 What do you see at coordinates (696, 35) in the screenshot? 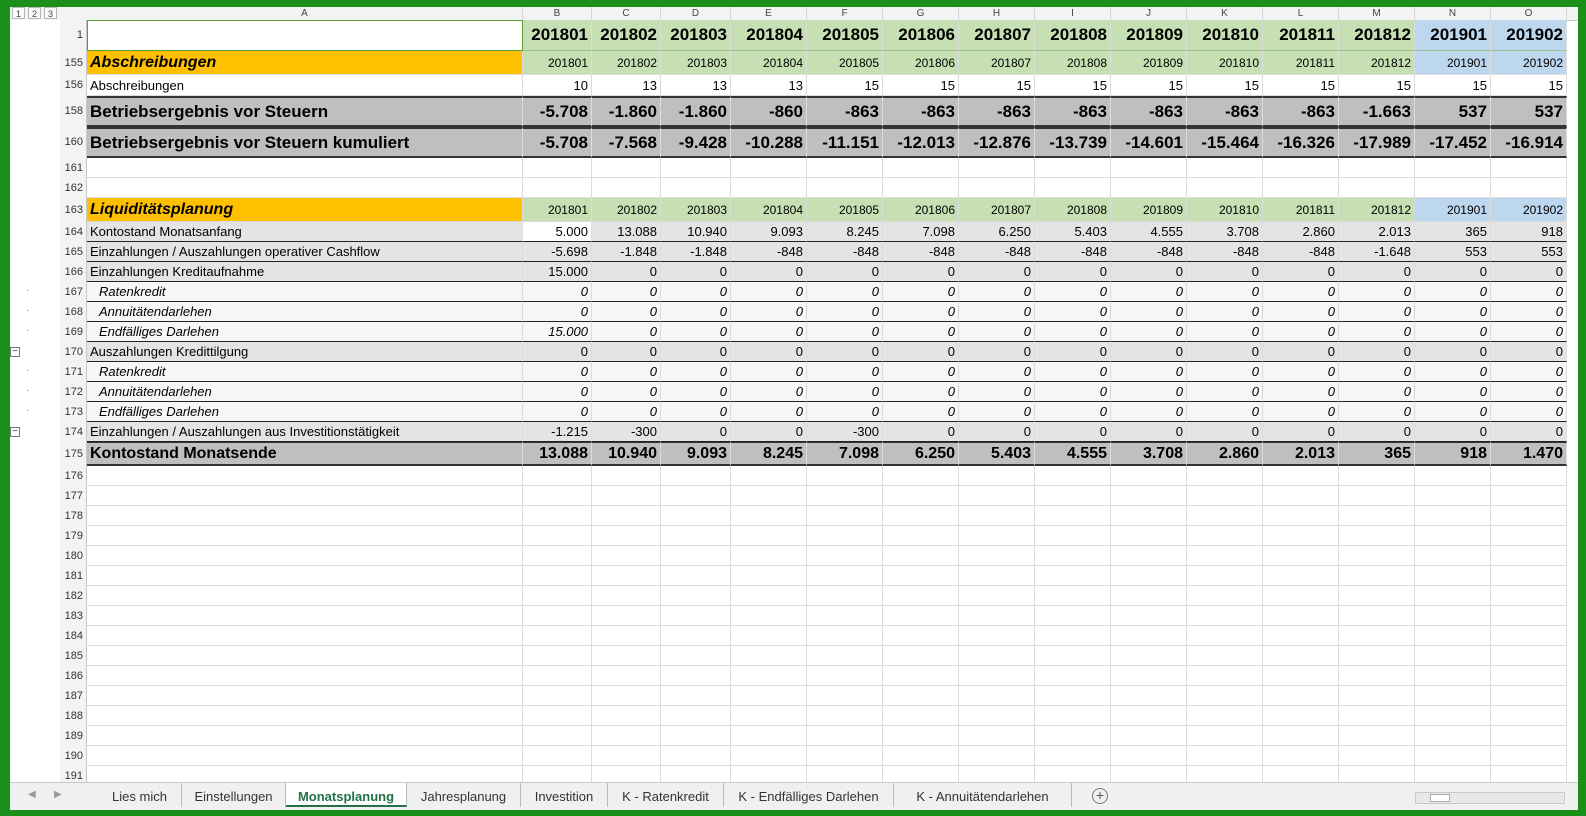
I see `value-cell: 201803` at bounding box center [696, 35].